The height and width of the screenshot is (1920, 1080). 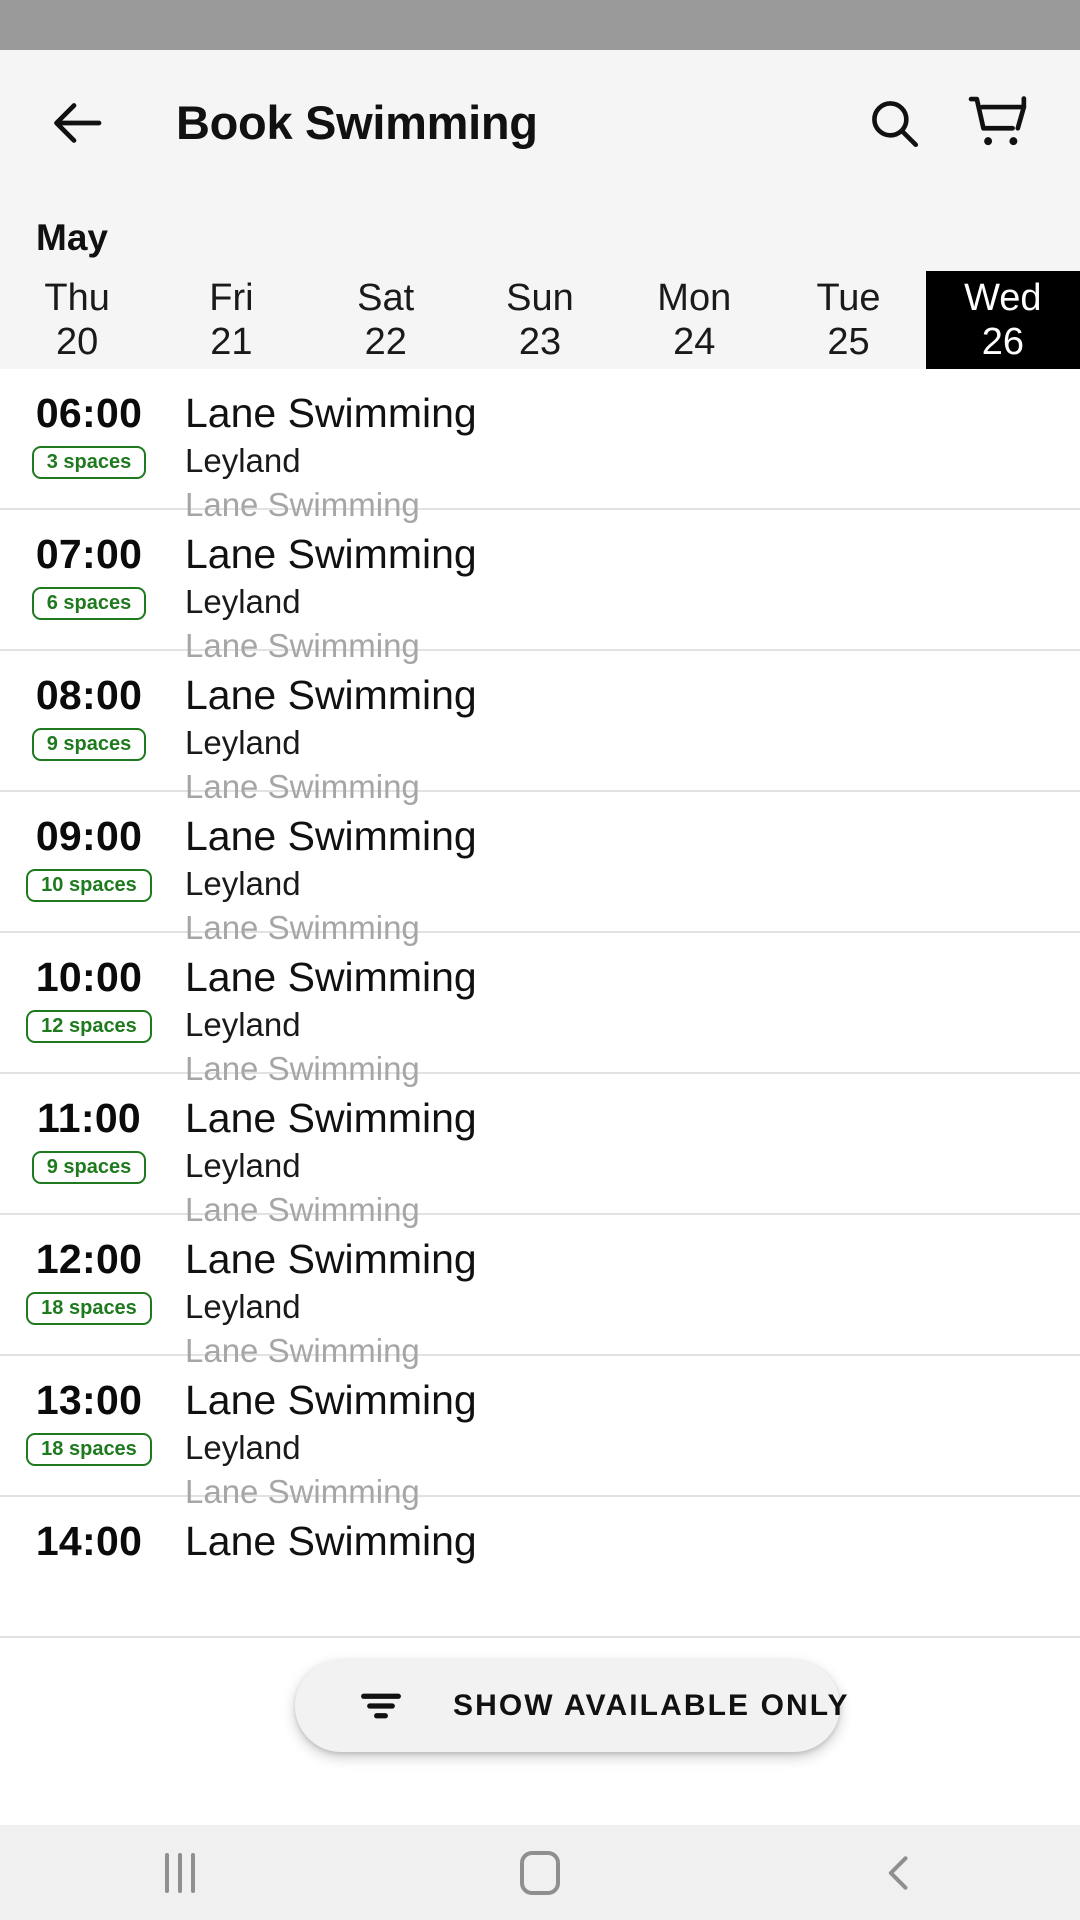 I want to click on show-available-only-button: SHOW AVAILABLE ONLY, so click(x=571, y=1706).